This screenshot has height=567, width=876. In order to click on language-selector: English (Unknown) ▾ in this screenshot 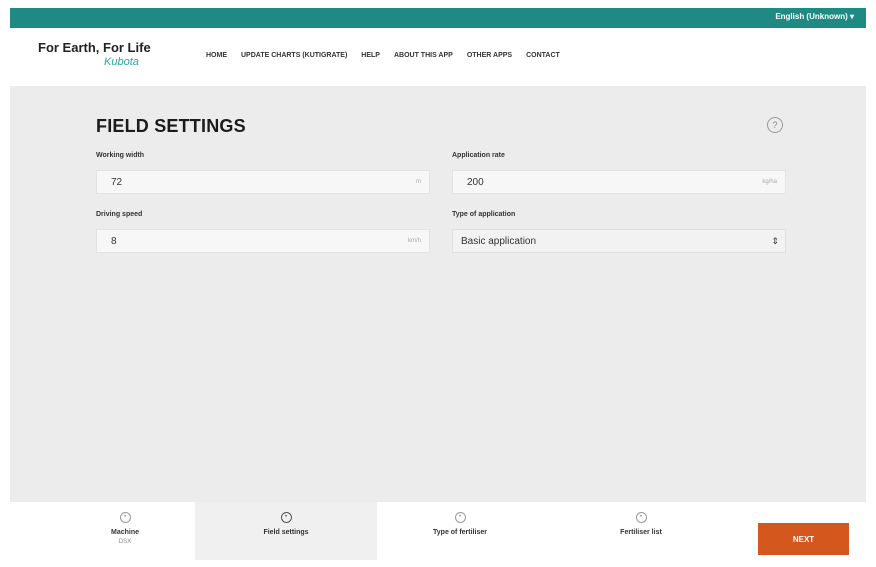, I will do `click(814, 16)`.